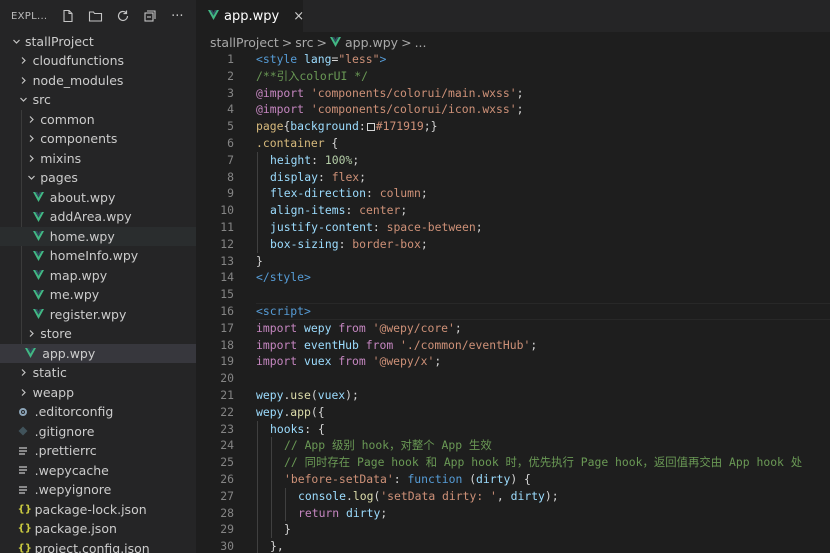 Image resolution: width=830 pixels, height=553 pixels. Describe the element at coordinates (67, 16) in the screenshot. I see `new-file-icon` at that location.